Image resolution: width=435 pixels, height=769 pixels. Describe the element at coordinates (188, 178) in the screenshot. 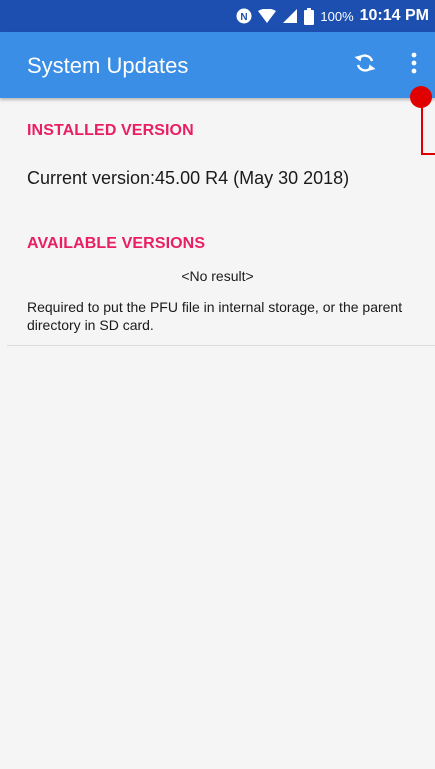

I see `current-version-text: Current version:45.00 R4 (May 30 2018)` at that location.